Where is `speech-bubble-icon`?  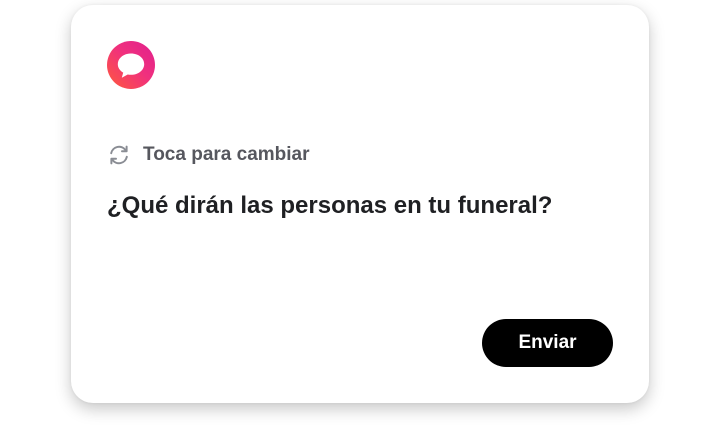 speech-bubble-icon is located at coordinates (131, 65).